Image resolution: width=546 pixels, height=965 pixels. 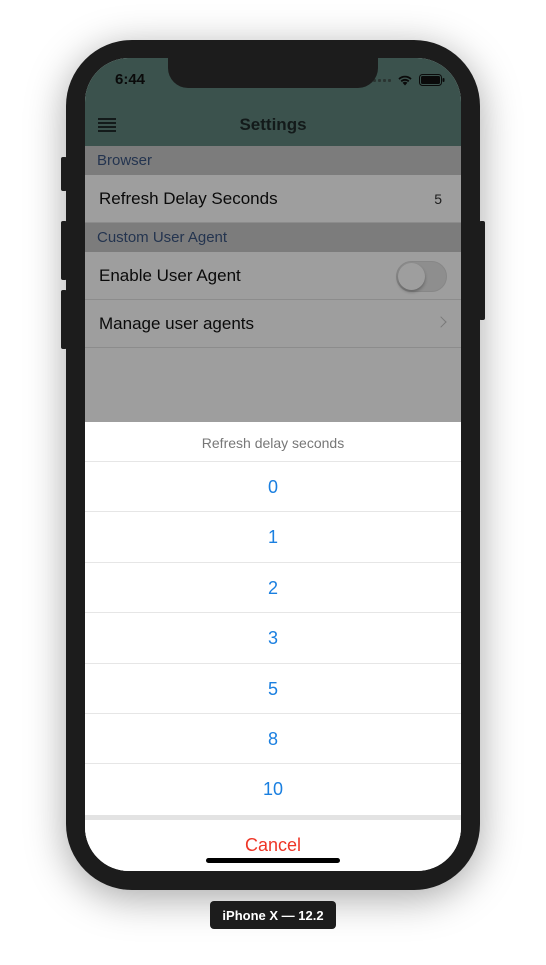 I want to click on action-sheet-option: 3, so click(x=273, y=638).